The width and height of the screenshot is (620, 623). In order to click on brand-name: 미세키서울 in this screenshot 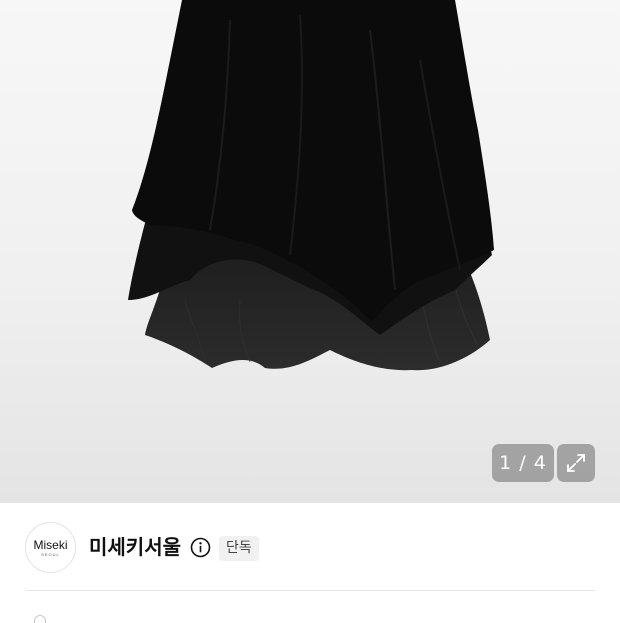, I will do `click(135, 547)`.